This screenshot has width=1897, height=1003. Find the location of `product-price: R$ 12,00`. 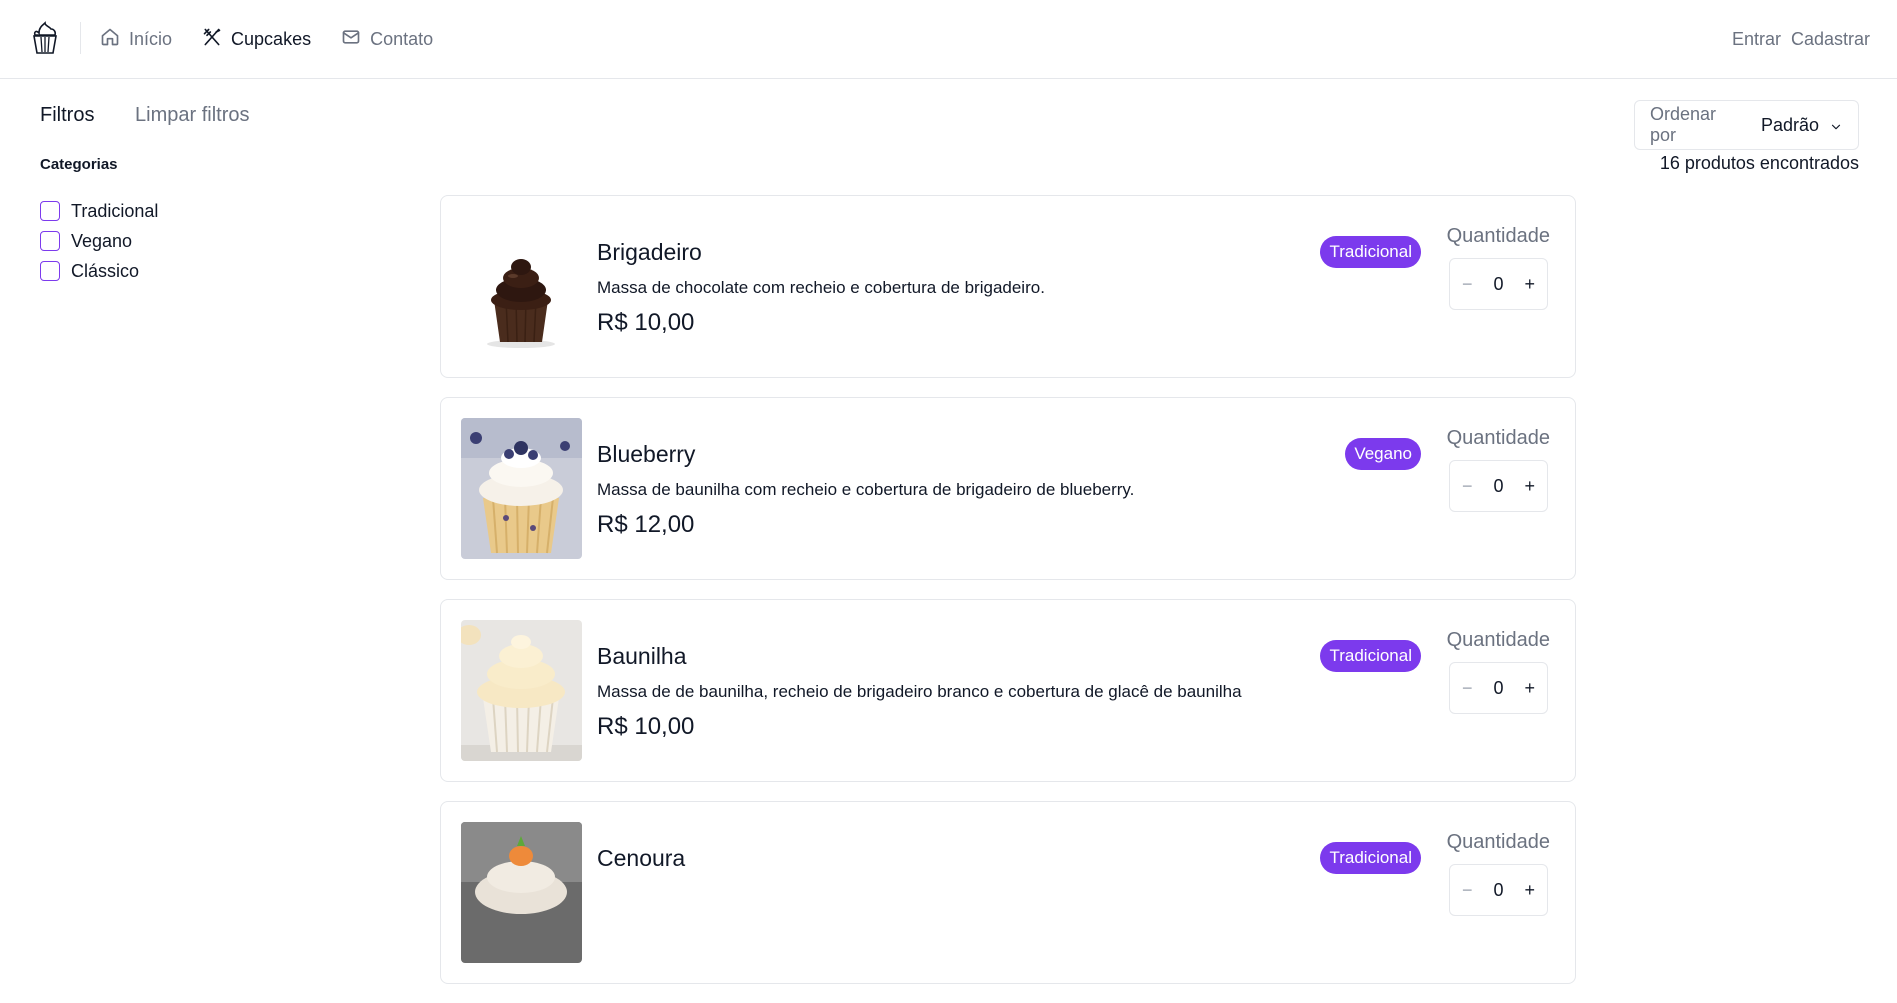

product-price: R$ 12,00 is located at coordinates (646, 524).